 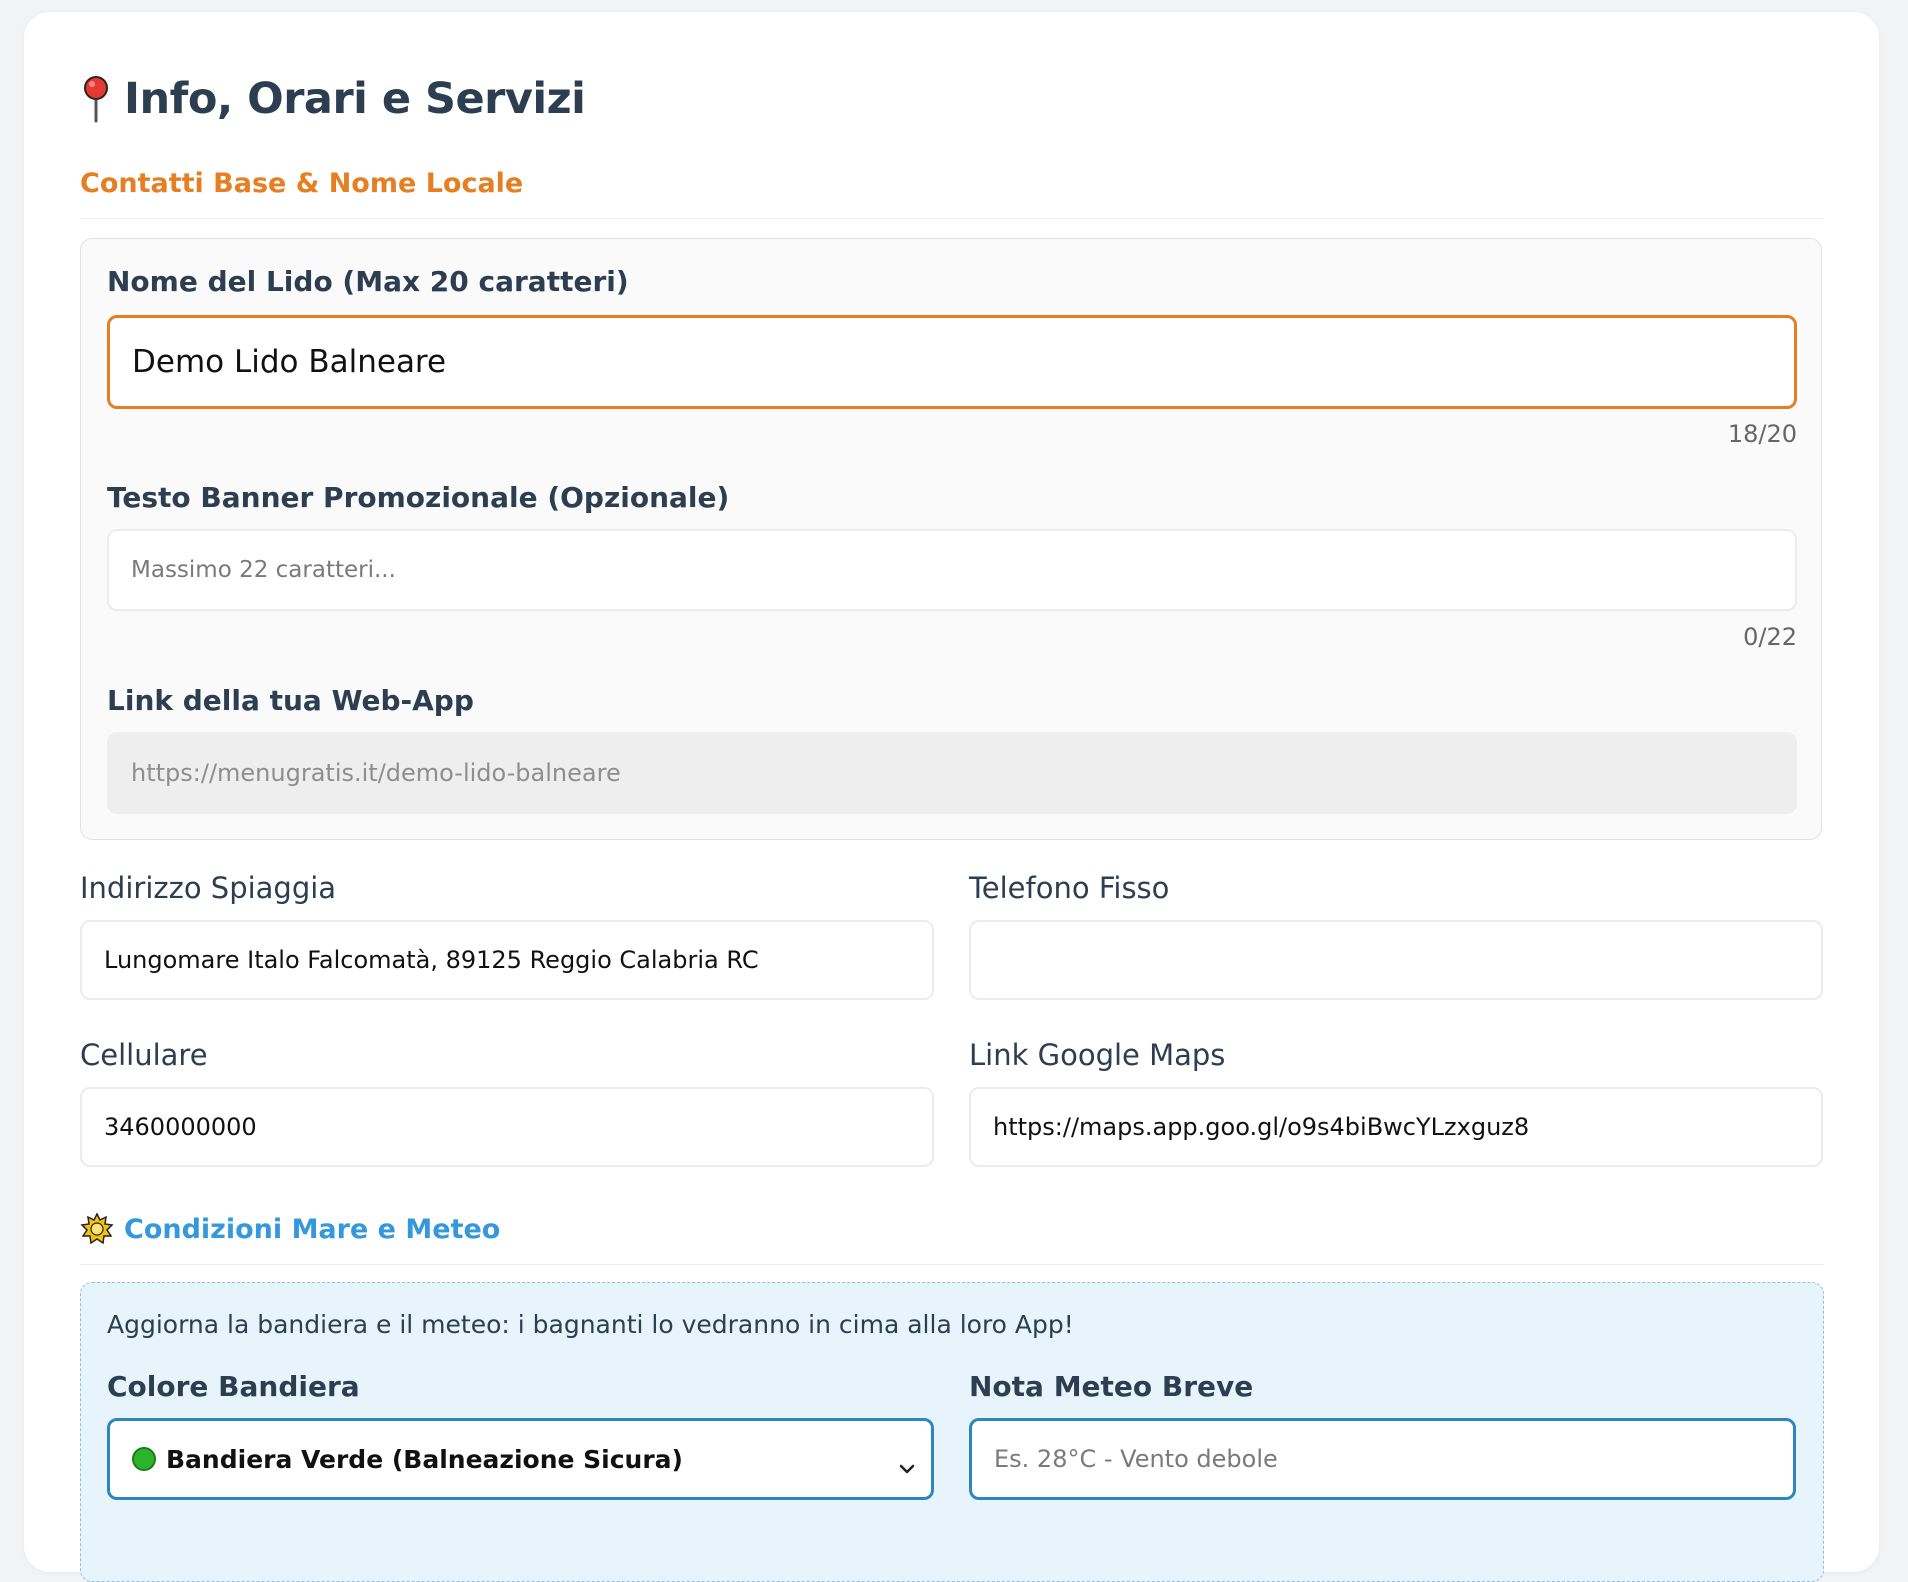 I want to click on banner-label: Testo Banner Promozionale (Opzionale), so click(x=418, y=497).